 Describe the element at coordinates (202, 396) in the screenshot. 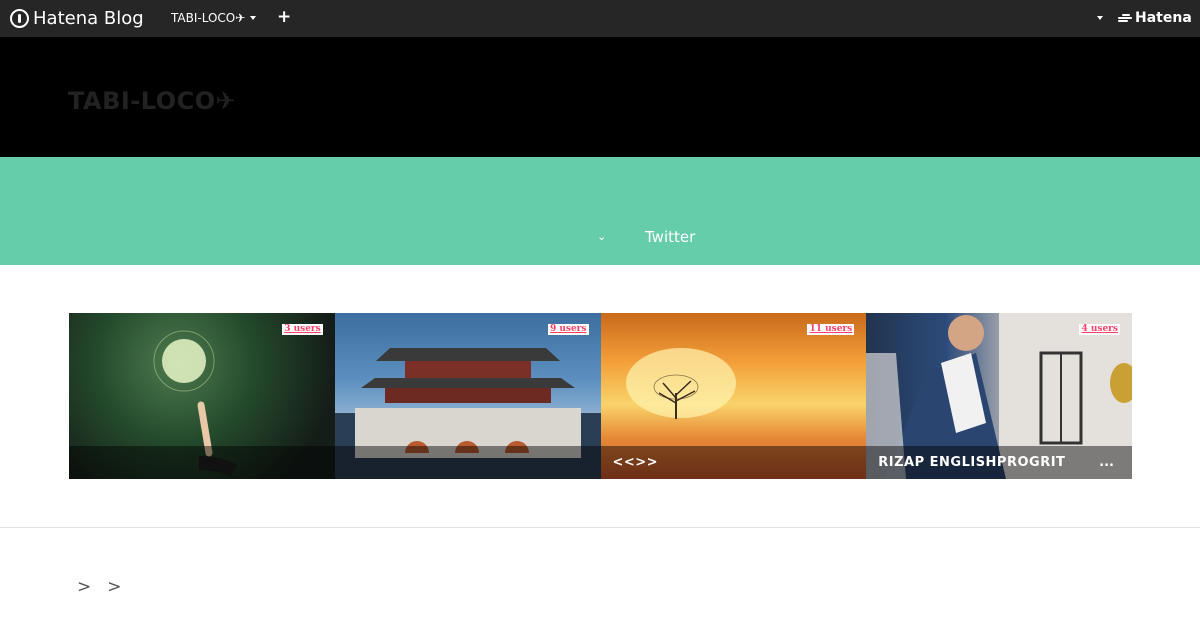

I see `featured-card: 3 users` at that location.